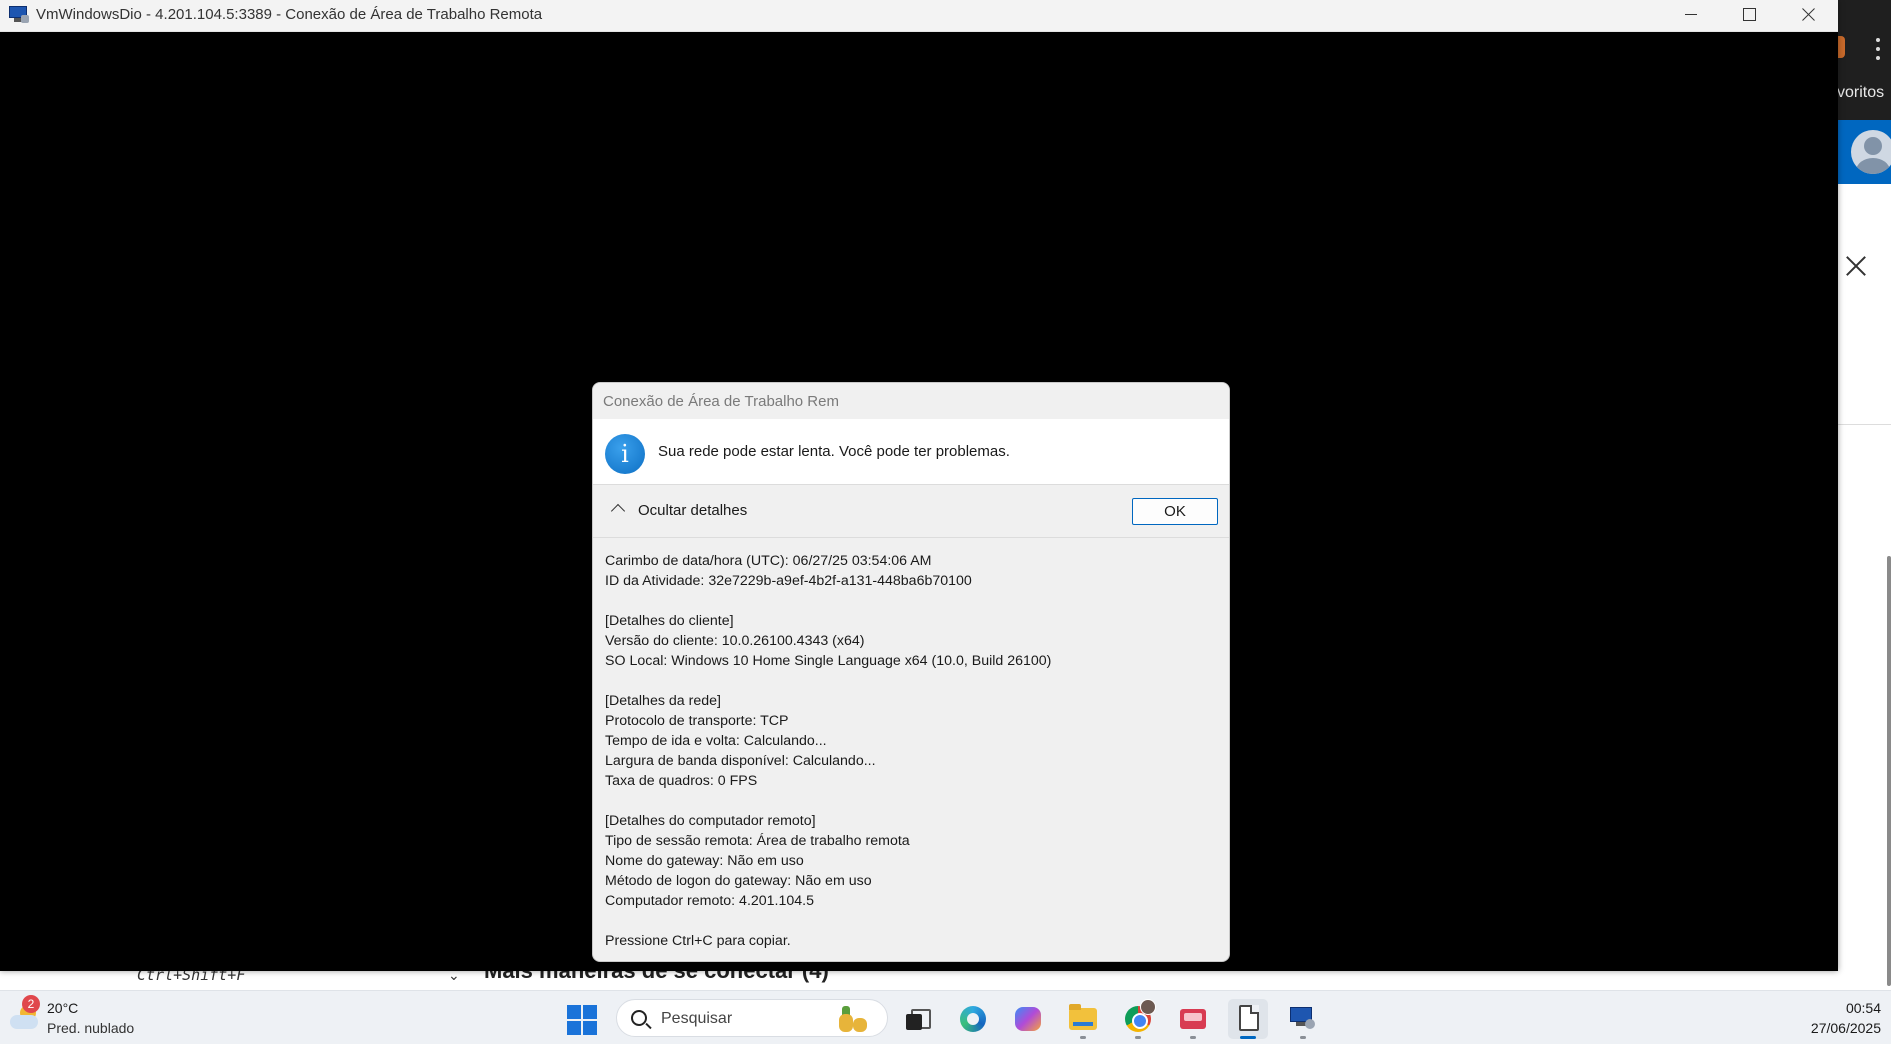 This screenshot has width=1891, height=1044. I want to click on background-browser-window: voritos, so click(1864, 495).